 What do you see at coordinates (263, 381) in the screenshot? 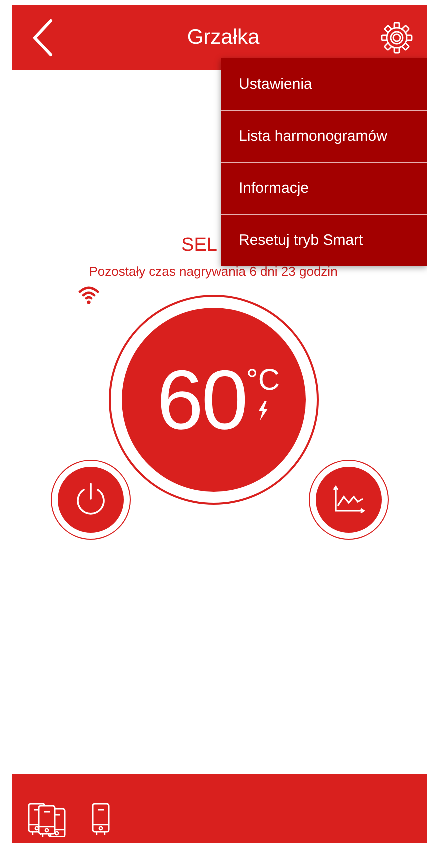
I see `temperature-unit: °C` at bounding box center [263, 381].